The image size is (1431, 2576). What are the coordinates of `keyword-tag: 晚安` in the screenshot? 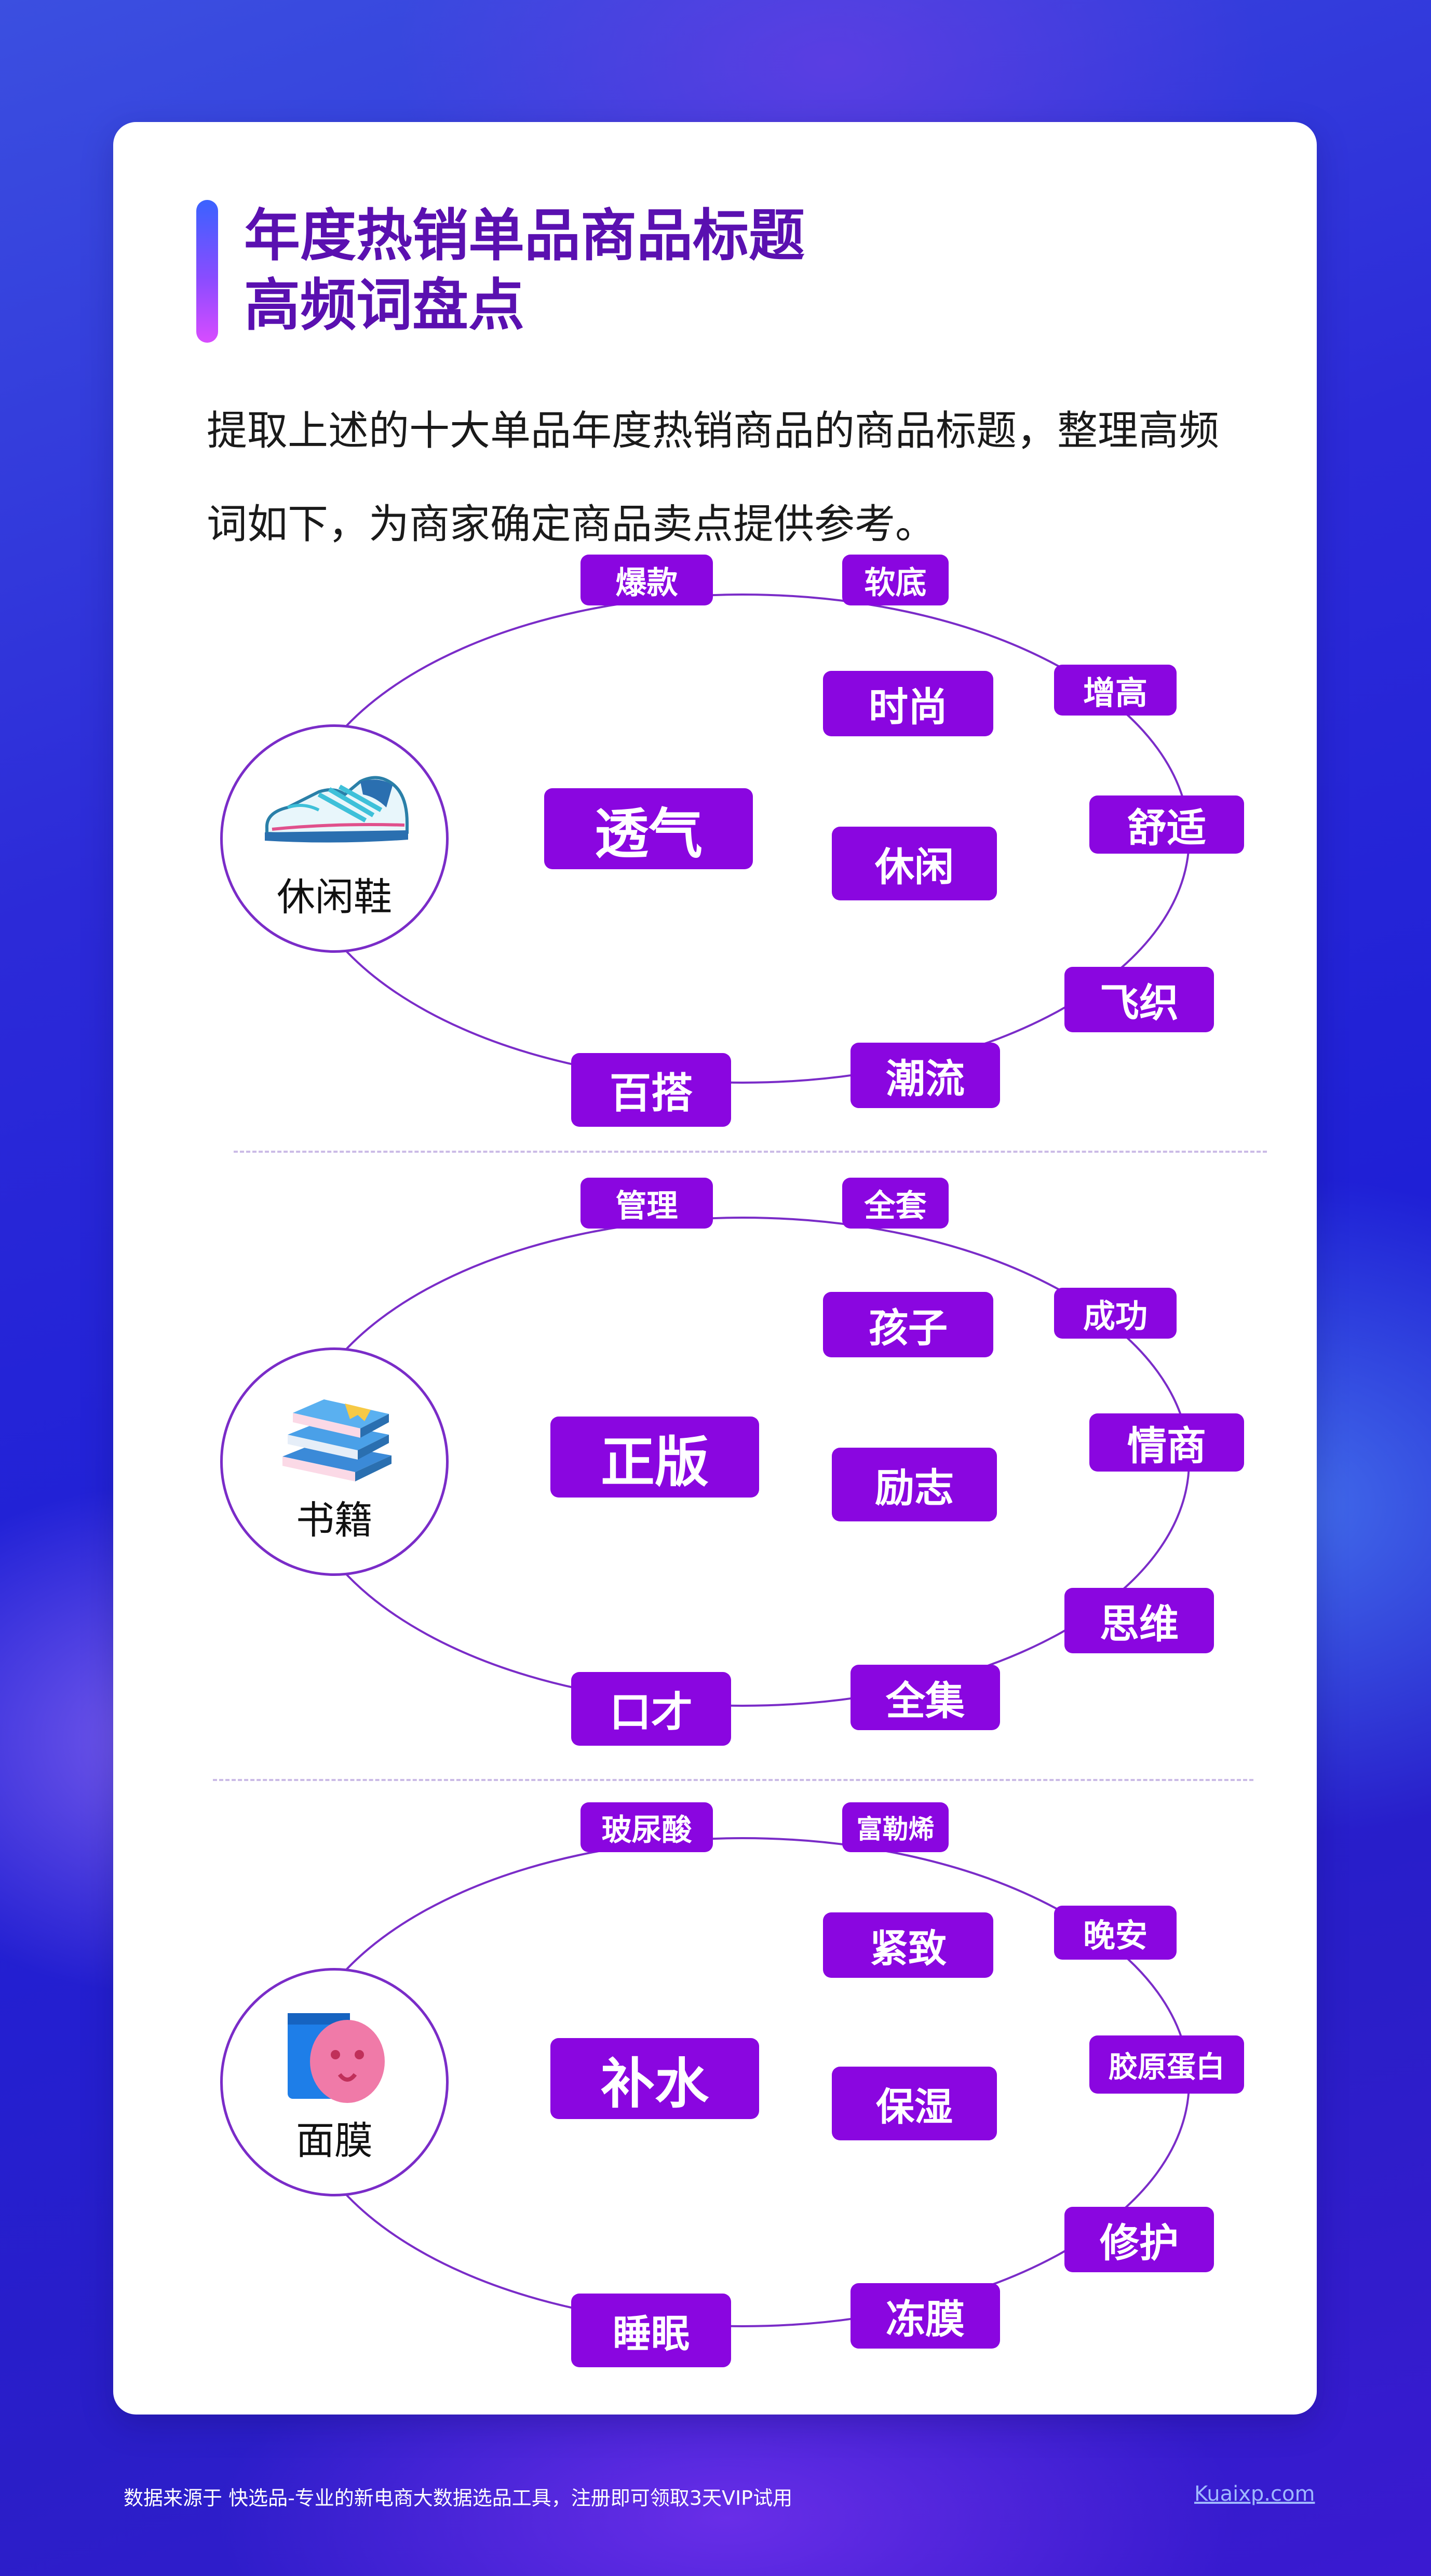 It's located at (1116, 1933).